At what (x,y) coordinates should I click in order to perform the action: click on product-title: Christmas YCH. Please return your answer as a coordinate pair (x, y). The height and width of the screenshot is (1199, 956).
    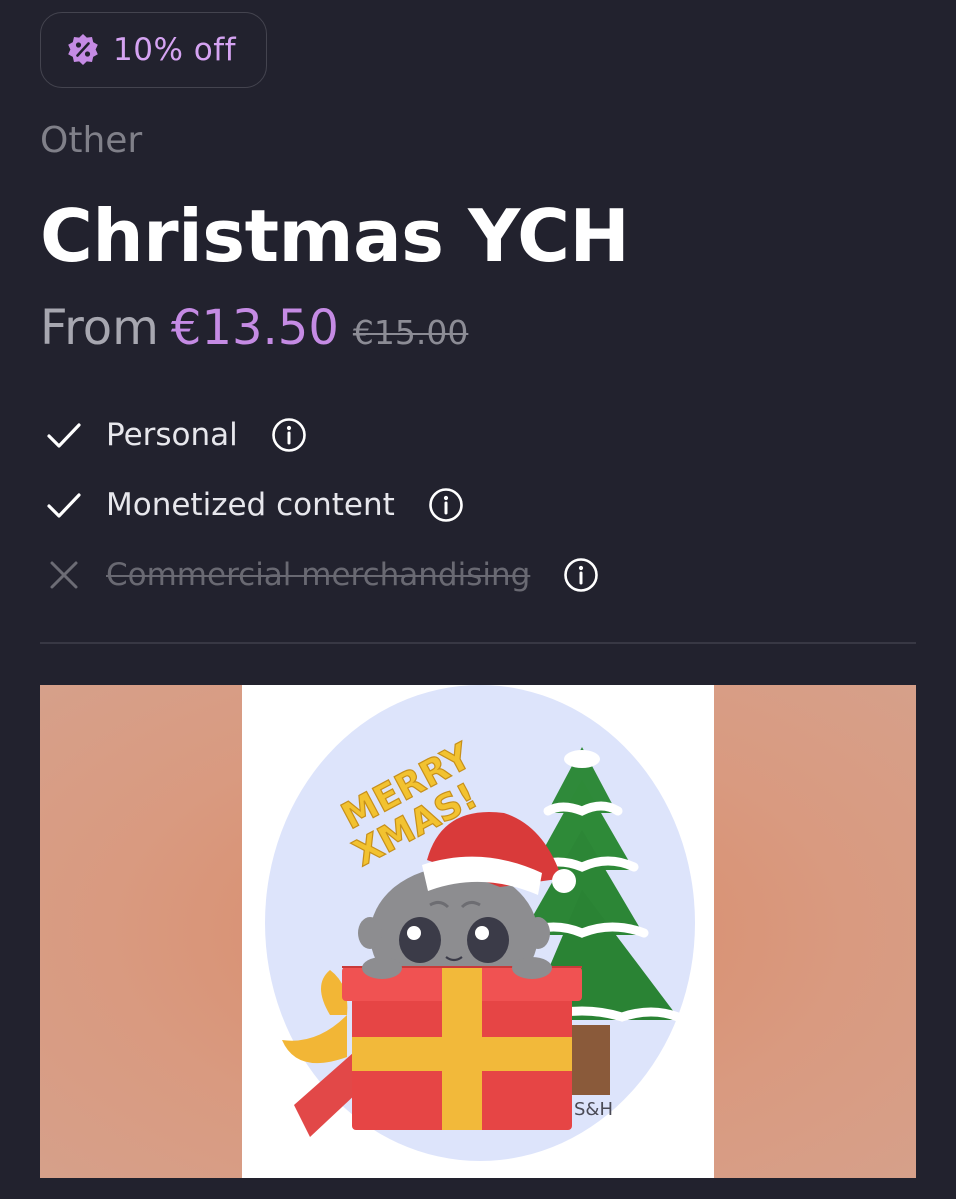
    Looking at the image, I should click on (335, 236).